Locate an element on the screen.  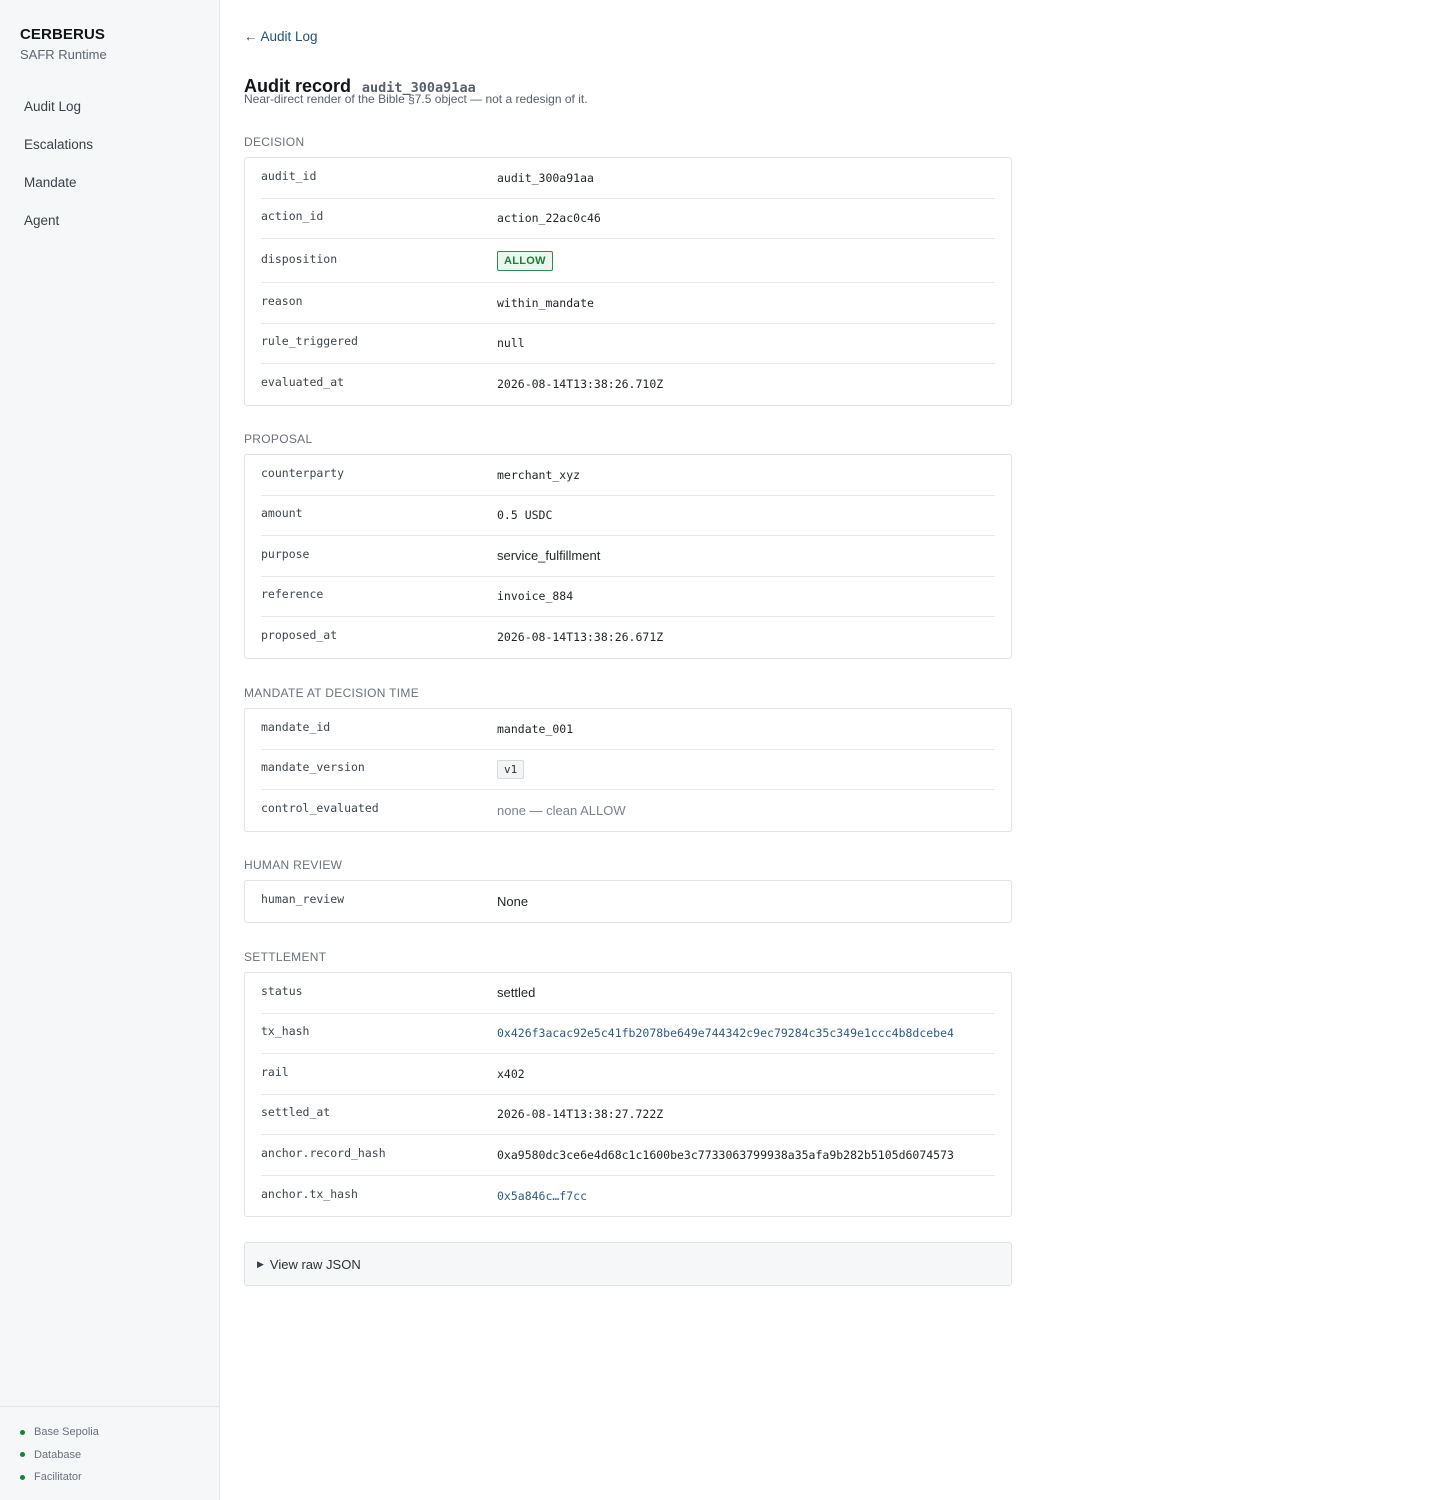
field-row: reason within_mandate is located at coordinates (628, 303).